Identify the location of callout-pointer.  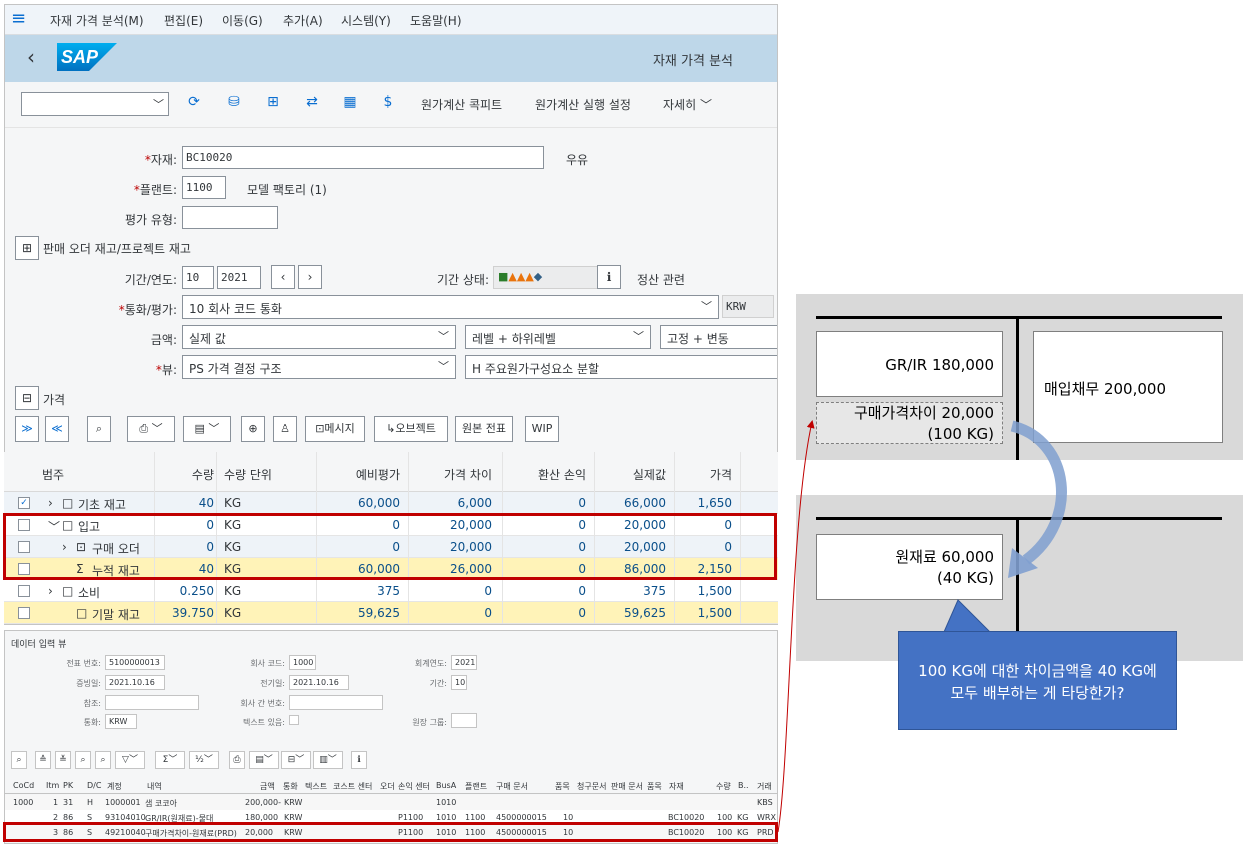
(967, 616).